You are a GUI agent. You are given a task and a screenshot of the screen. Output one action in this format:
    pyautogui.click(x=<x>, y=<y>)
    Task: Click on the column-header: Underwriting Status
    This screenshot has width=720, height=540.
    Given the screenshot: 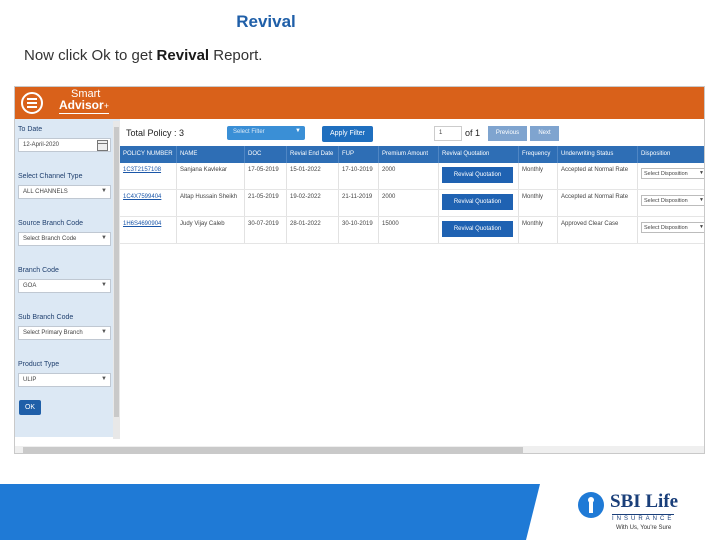 What is the action you would take?
    pyautogui.click(x=598, y=154)
    